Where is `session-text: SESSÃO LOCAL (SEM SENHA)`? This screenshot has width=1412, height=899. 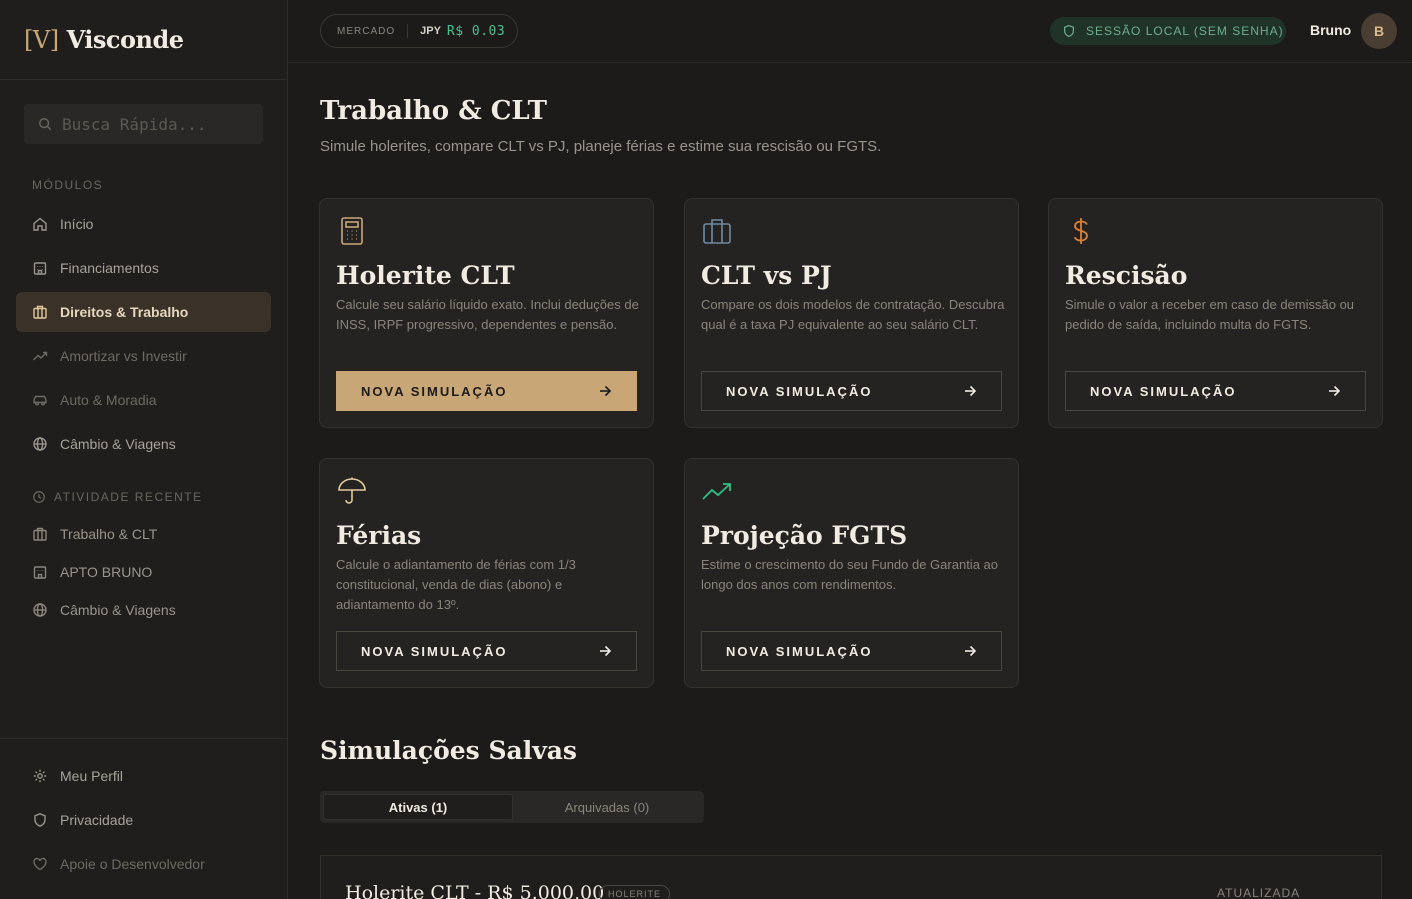 session-text: SESSÃO LOCAL (SEM SENHA) is located at coordinates (1185, 31).